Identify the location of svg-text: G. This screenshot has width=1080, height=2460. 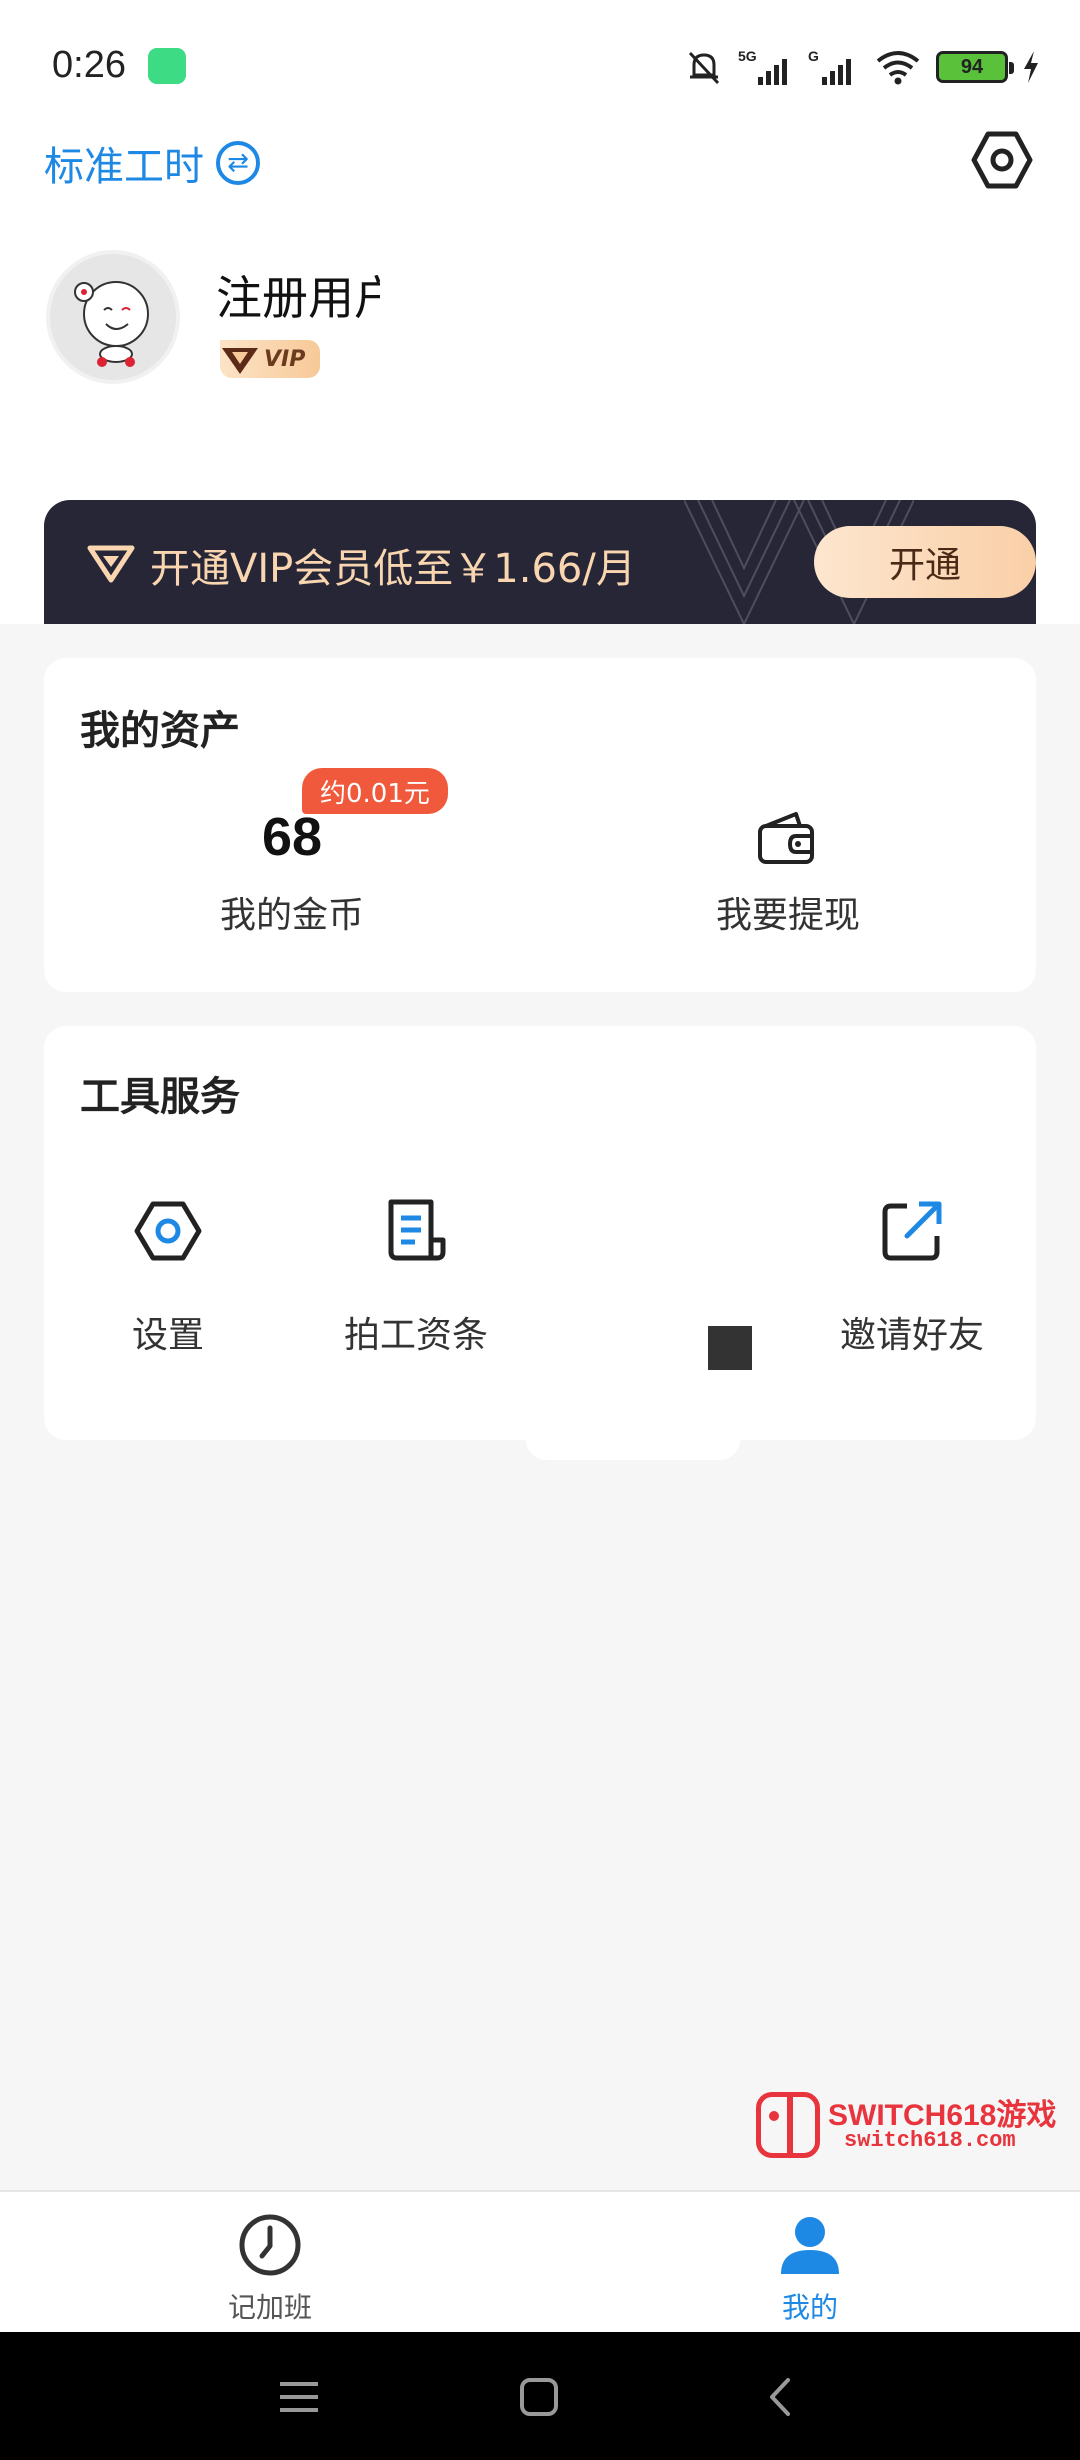
(813, 56).